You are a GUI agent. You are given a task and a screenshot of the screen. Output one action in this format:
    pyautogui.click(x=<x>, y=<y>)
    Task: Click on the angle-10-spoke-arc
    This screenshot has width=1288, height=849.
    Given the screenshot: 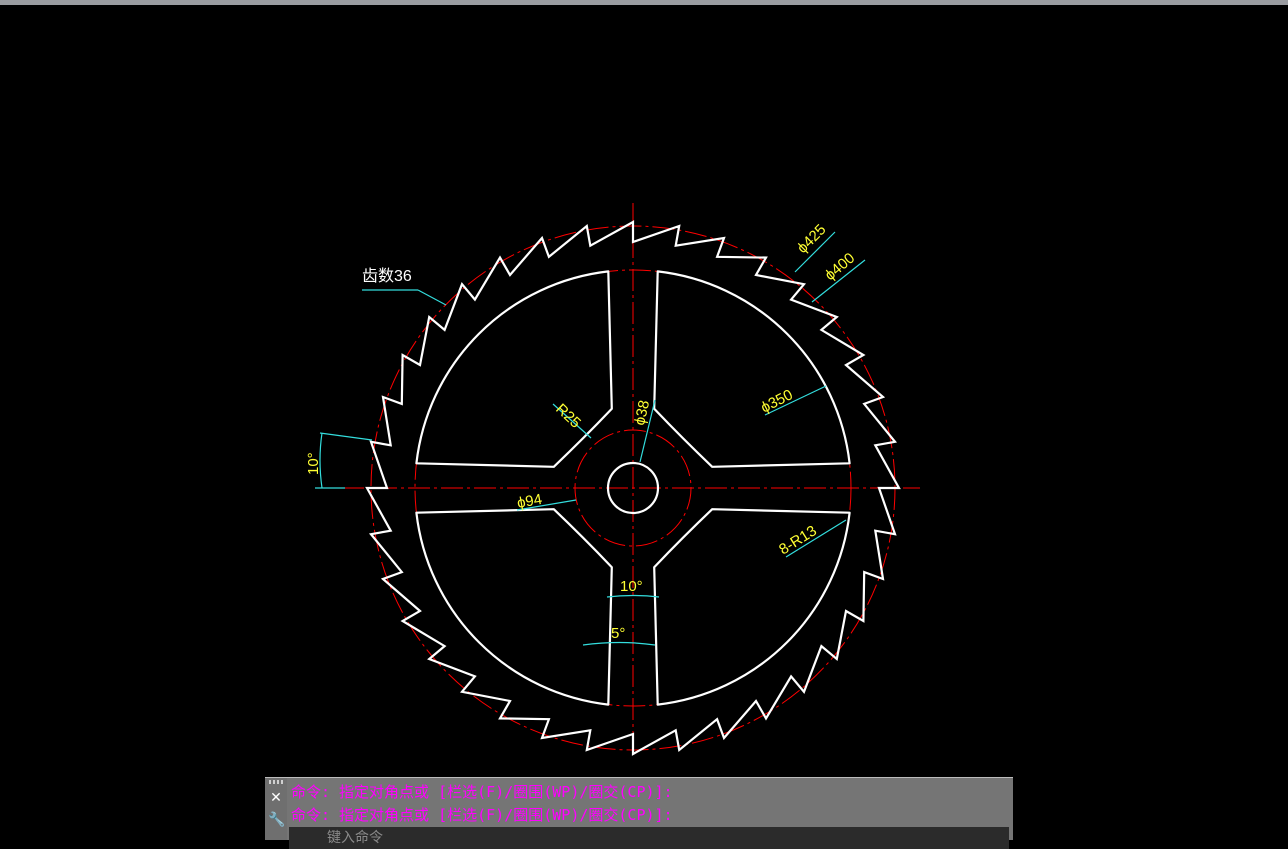 What is the action you would take?
    pyautogui.click(x=633, y=596)
    